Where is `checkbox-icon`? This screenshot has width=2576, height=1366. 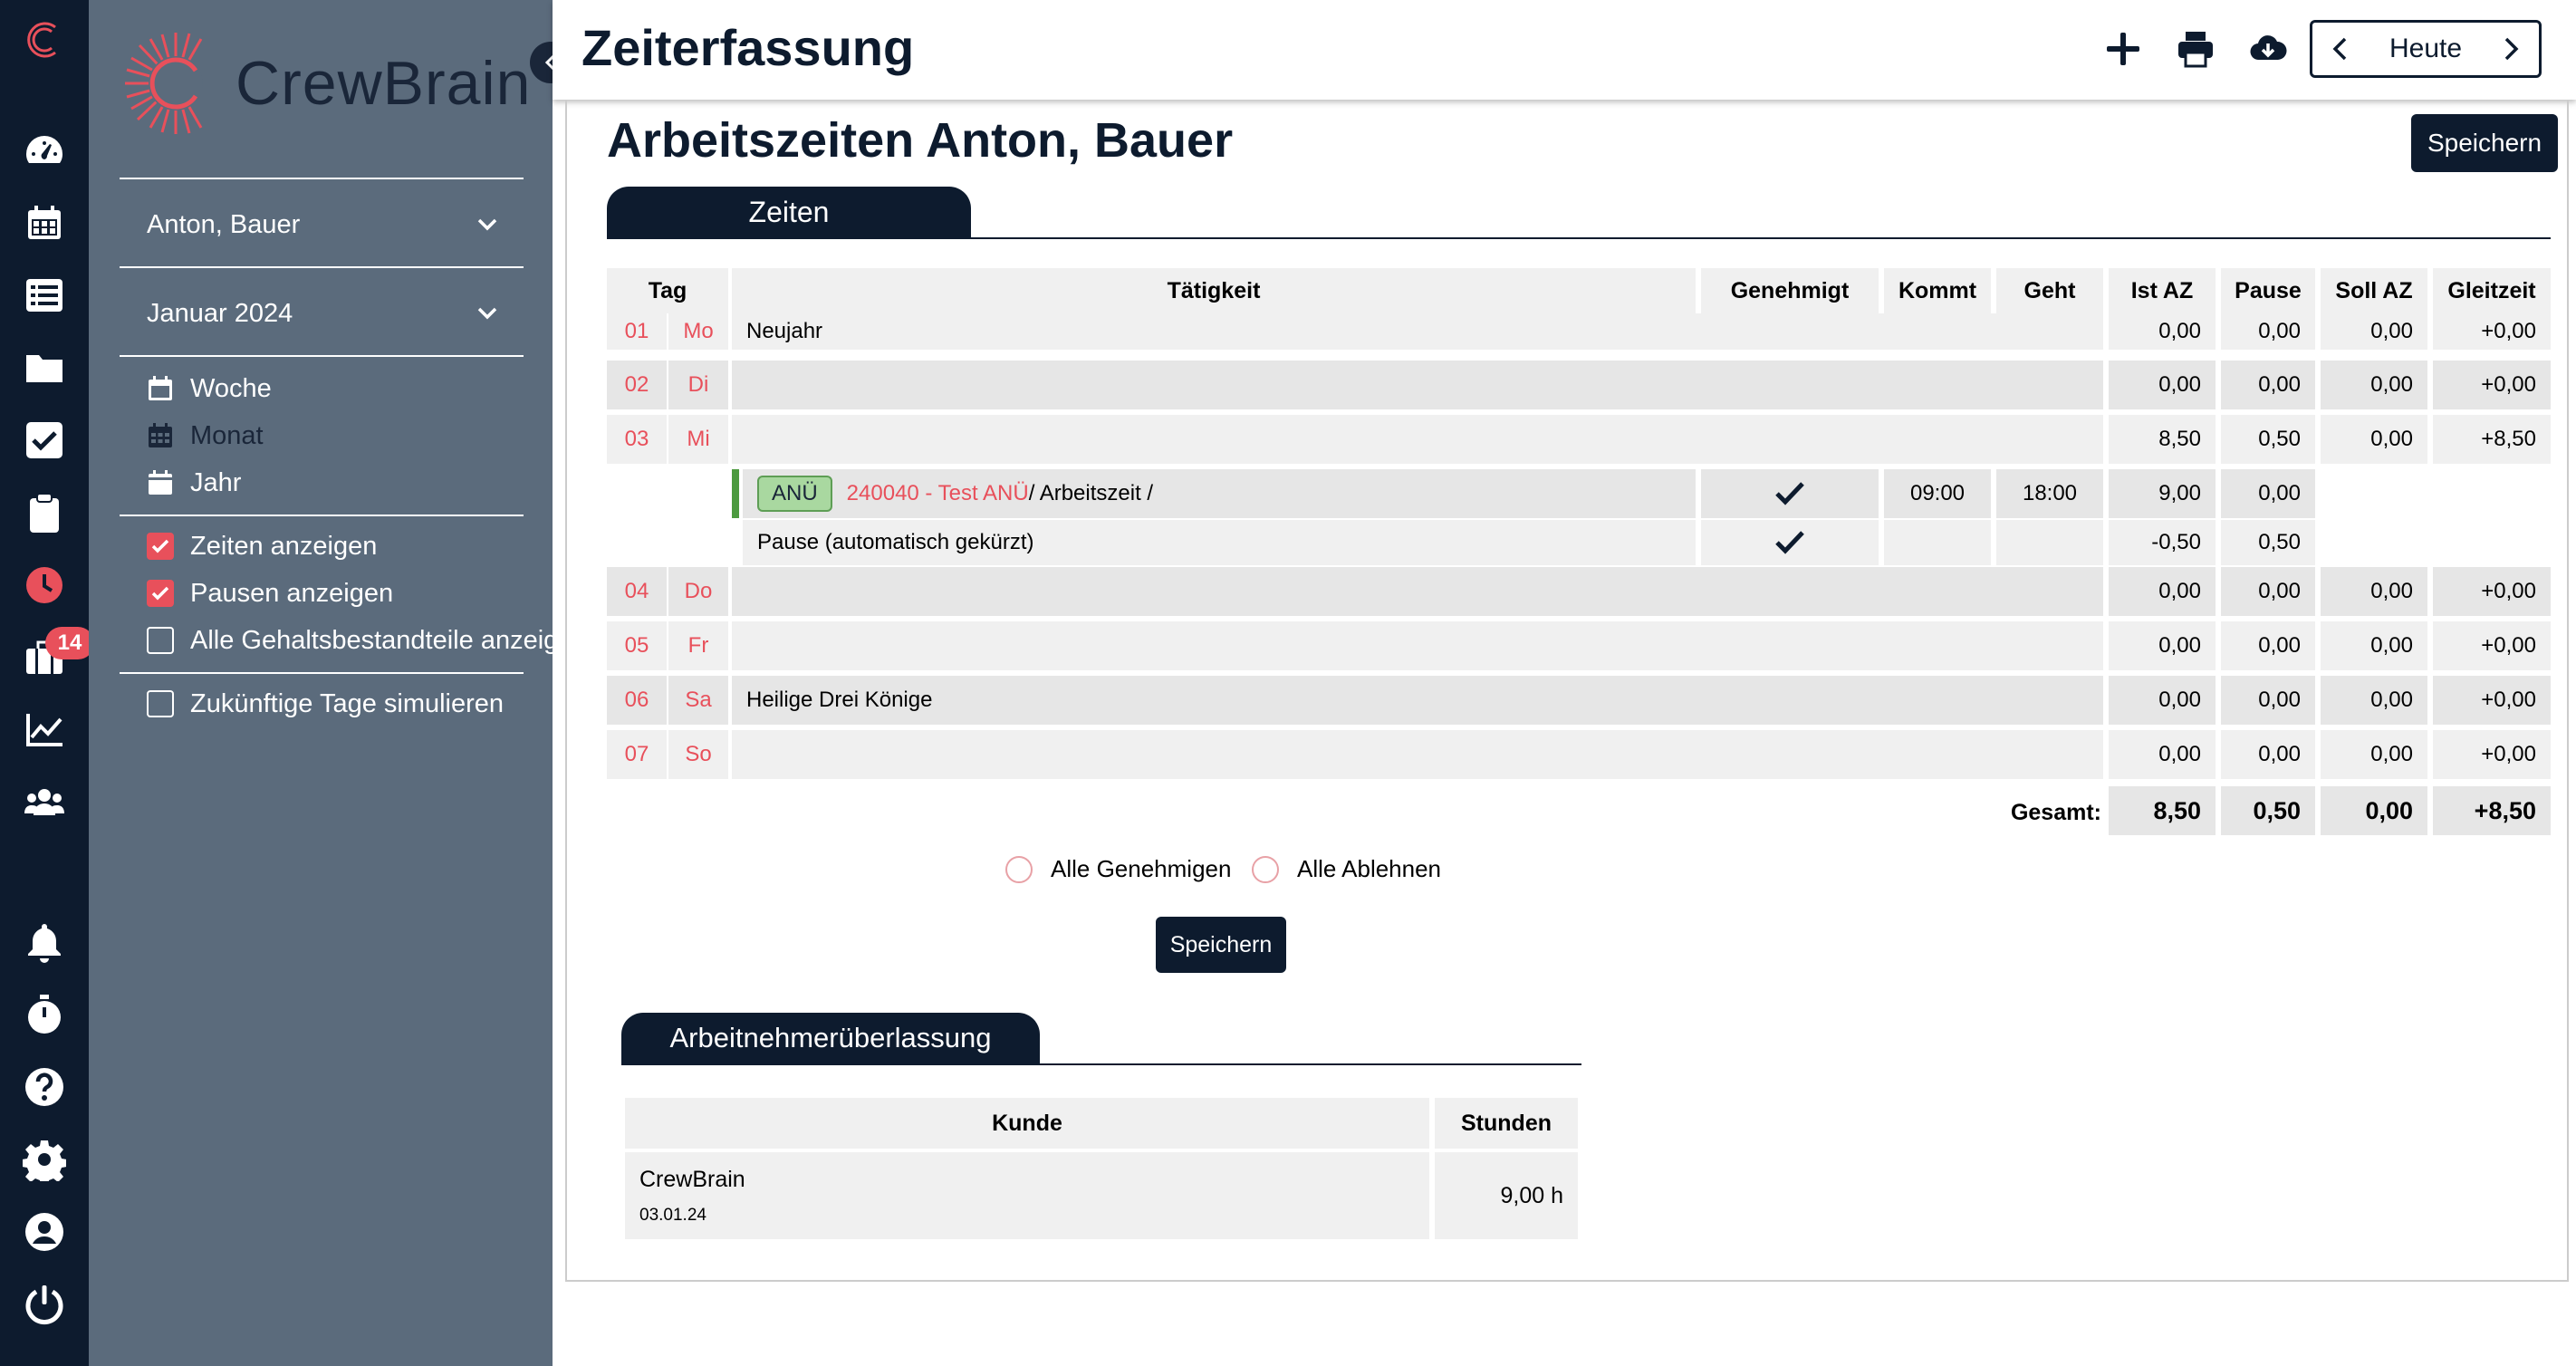
checkbox-icon is located at coordinates (44, 440).